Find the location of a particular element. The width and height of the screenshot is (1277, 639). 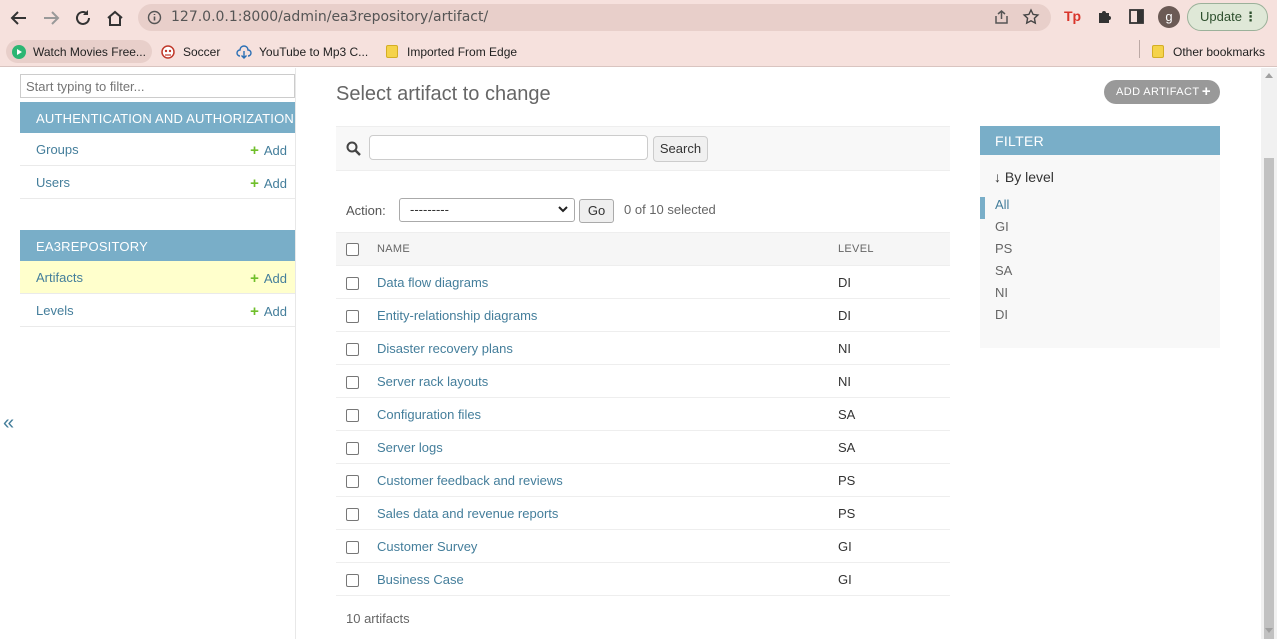

tp-extension-icon: Tp is located at coordinates (1072, 16).